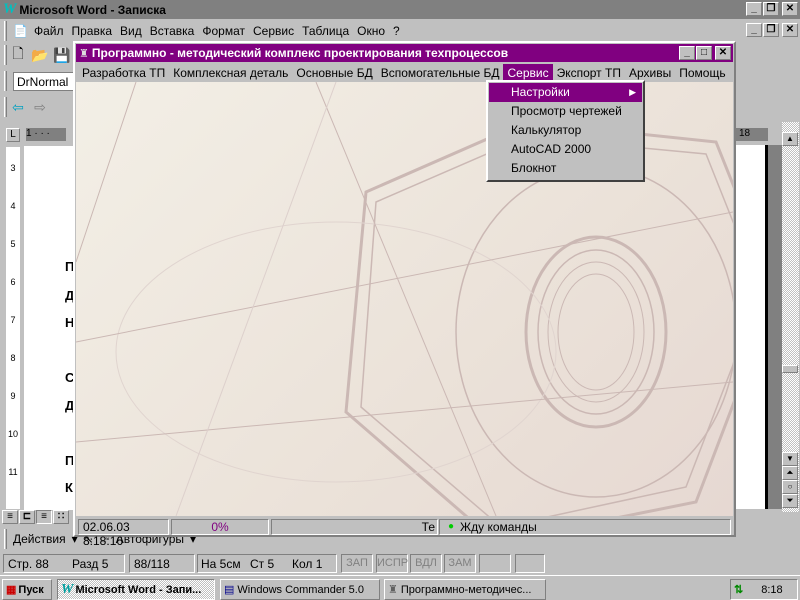 This screenshot has height=600, width=800. I want to click on scroll-down-button: ▼, so click(790, 459).